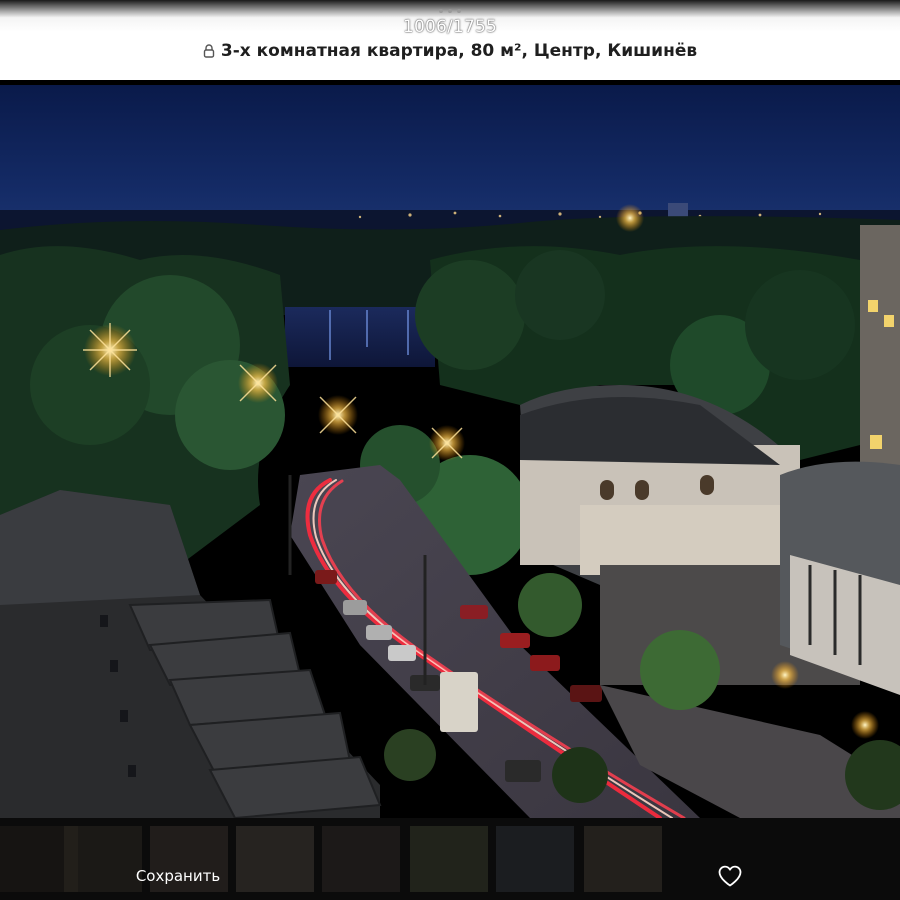 This screenshot has height=900, width=900. What do you see at coordinates (450, 27) in the screenshot?
I see `photo-counter: 1006/1755` at bounding box center [450, 27].